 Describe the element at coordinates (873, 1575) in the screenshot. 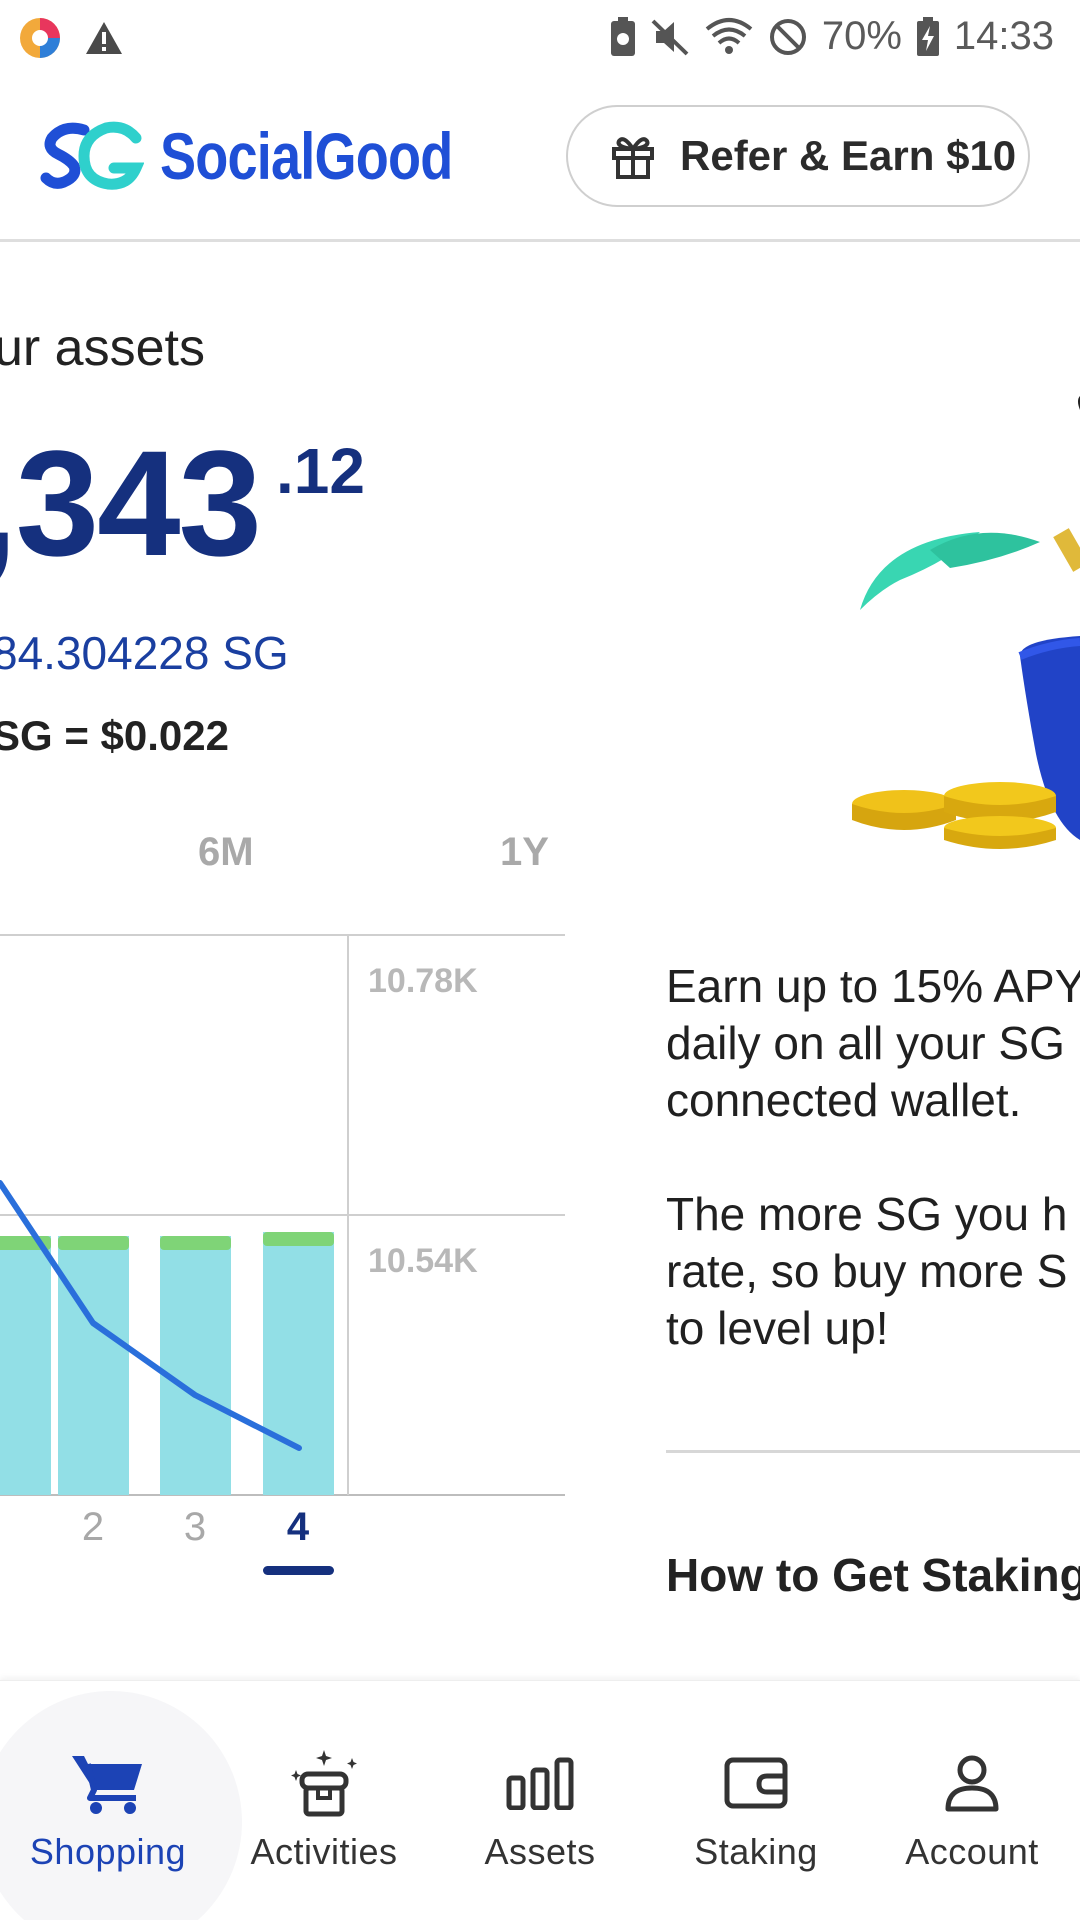

I see `how-to-get-staking-heading: How to Get Staking` at that location.